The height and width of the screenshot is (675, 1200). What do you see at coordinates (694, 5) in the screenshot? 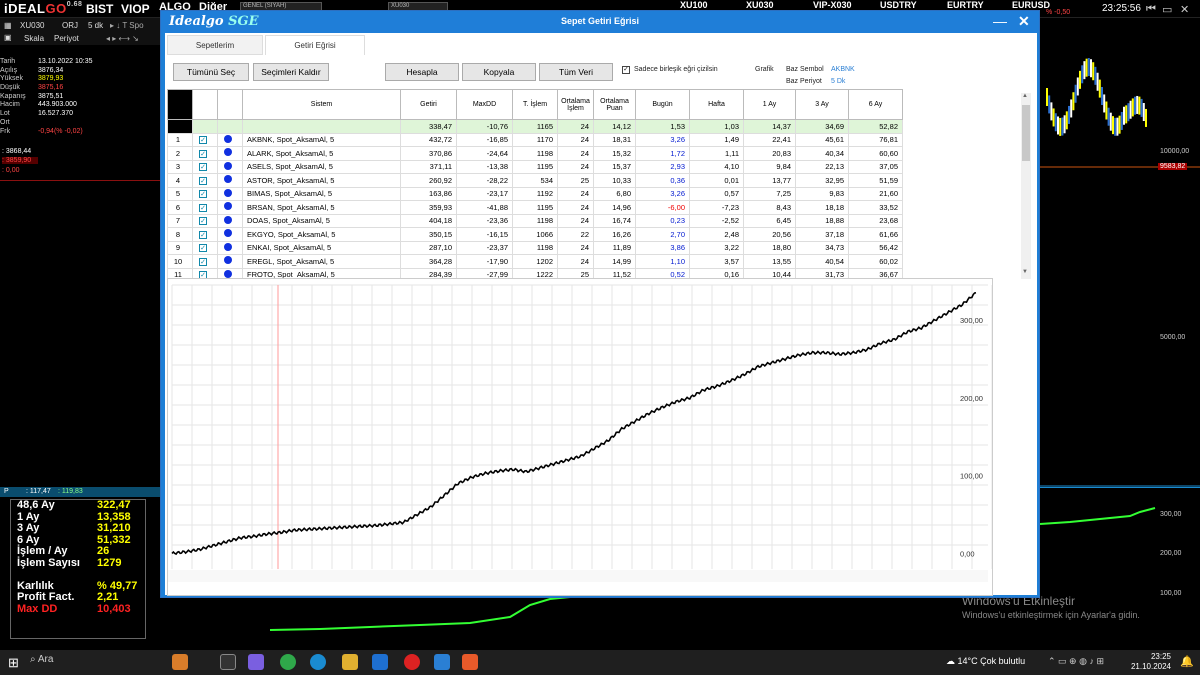
I see `ticker-xu100: XU100` at bounding box center [694, 5].